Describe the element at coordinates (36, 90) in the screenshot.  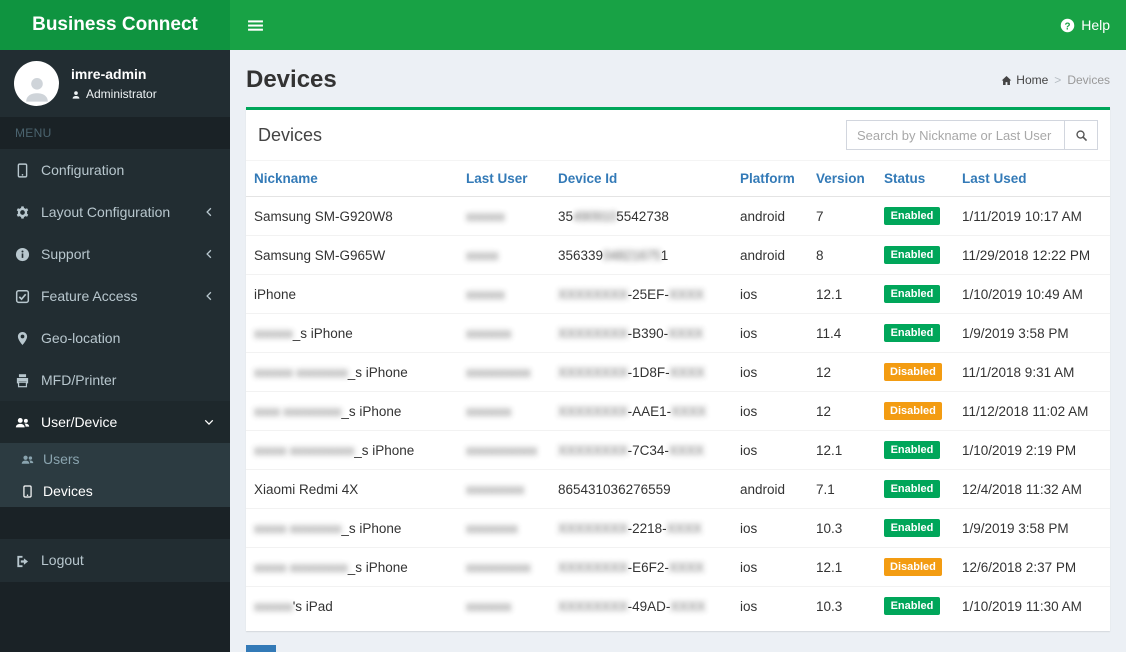
I see `user-icon` at that location.